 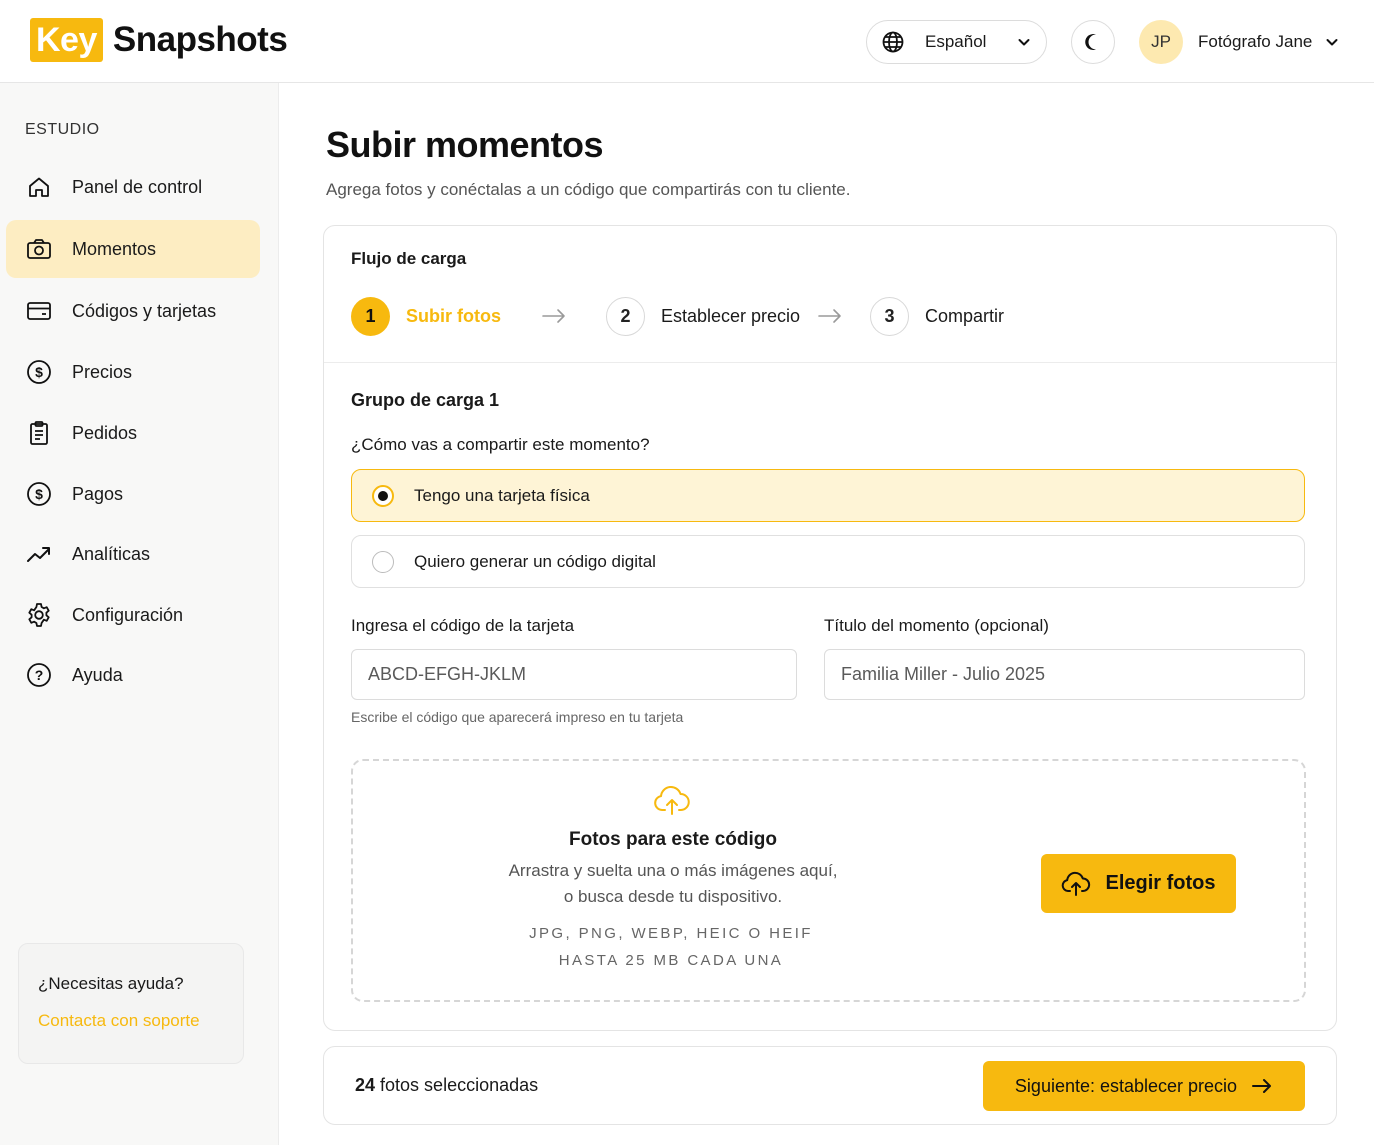 I want to click on help-card: ¿Necesitas ayuda? Contacta con soporte, so click(x=131, y=1003).